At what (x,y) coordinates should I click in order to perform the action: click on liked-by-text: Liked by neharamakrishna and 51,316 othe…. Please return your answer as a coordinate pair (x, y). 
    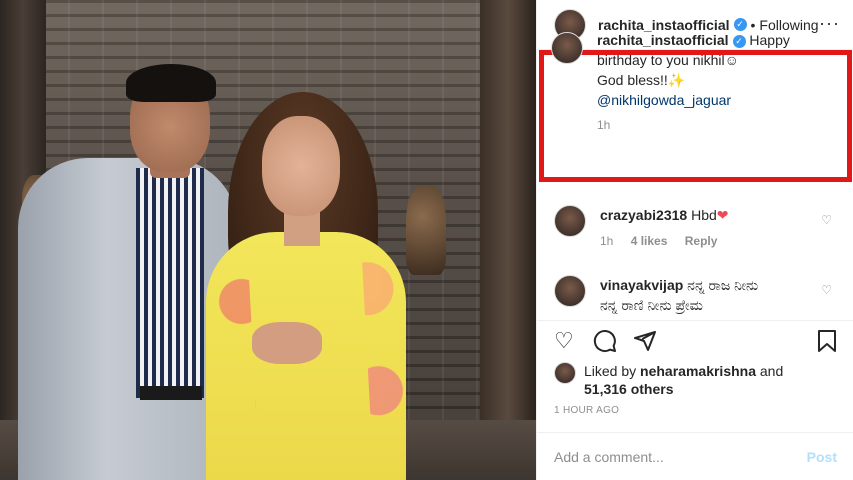
    Looking at the image, I should click on (683, 380).